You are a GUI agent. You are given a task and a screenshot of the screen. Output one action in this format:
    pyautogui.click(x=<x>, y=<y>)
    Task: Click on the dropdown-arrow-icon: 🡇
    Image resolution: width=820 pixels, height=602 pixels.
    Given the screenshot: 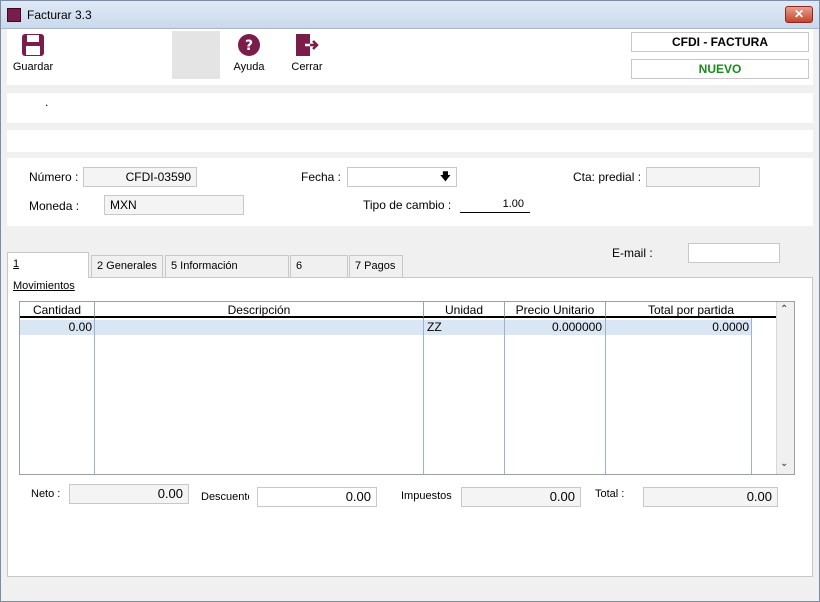 What is the action you would take?
    pyautogui.click(x=445, y=177)
    